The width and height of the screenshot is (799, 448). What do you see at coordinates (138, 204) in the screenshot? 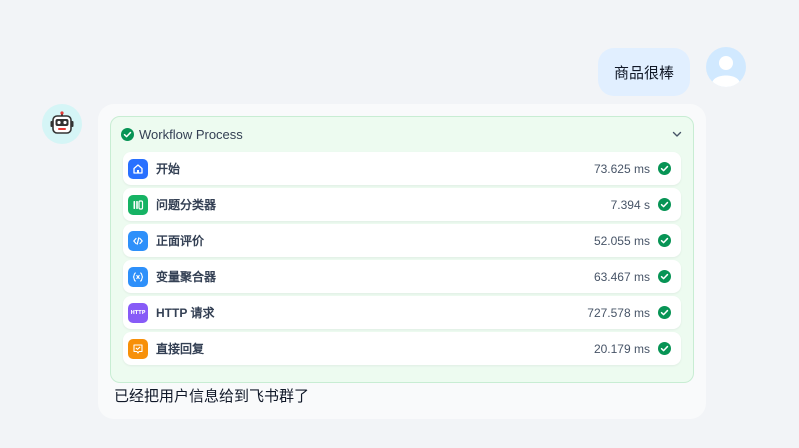
I see `classifier-icon` at bounding box center [138, 204].